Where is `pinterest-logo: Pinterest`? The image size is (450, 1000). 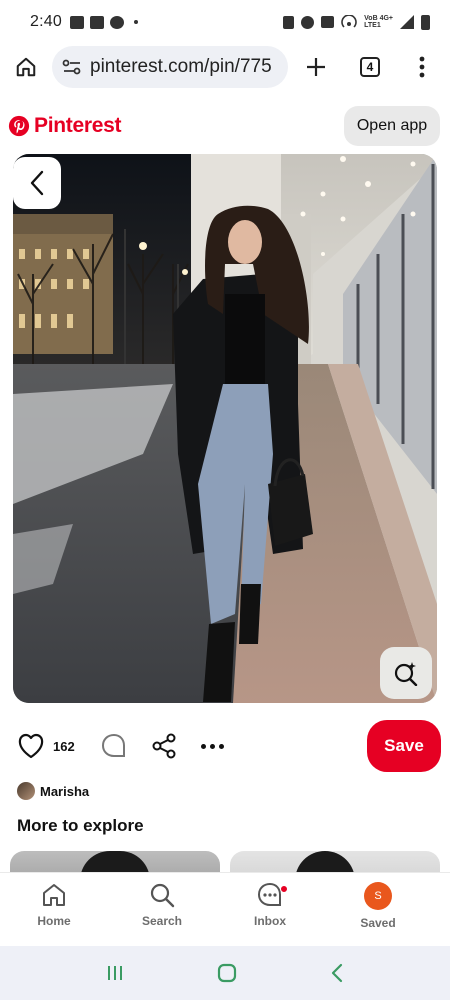 pinterest-logo: Pinterest is located at coordinates (64, 126).